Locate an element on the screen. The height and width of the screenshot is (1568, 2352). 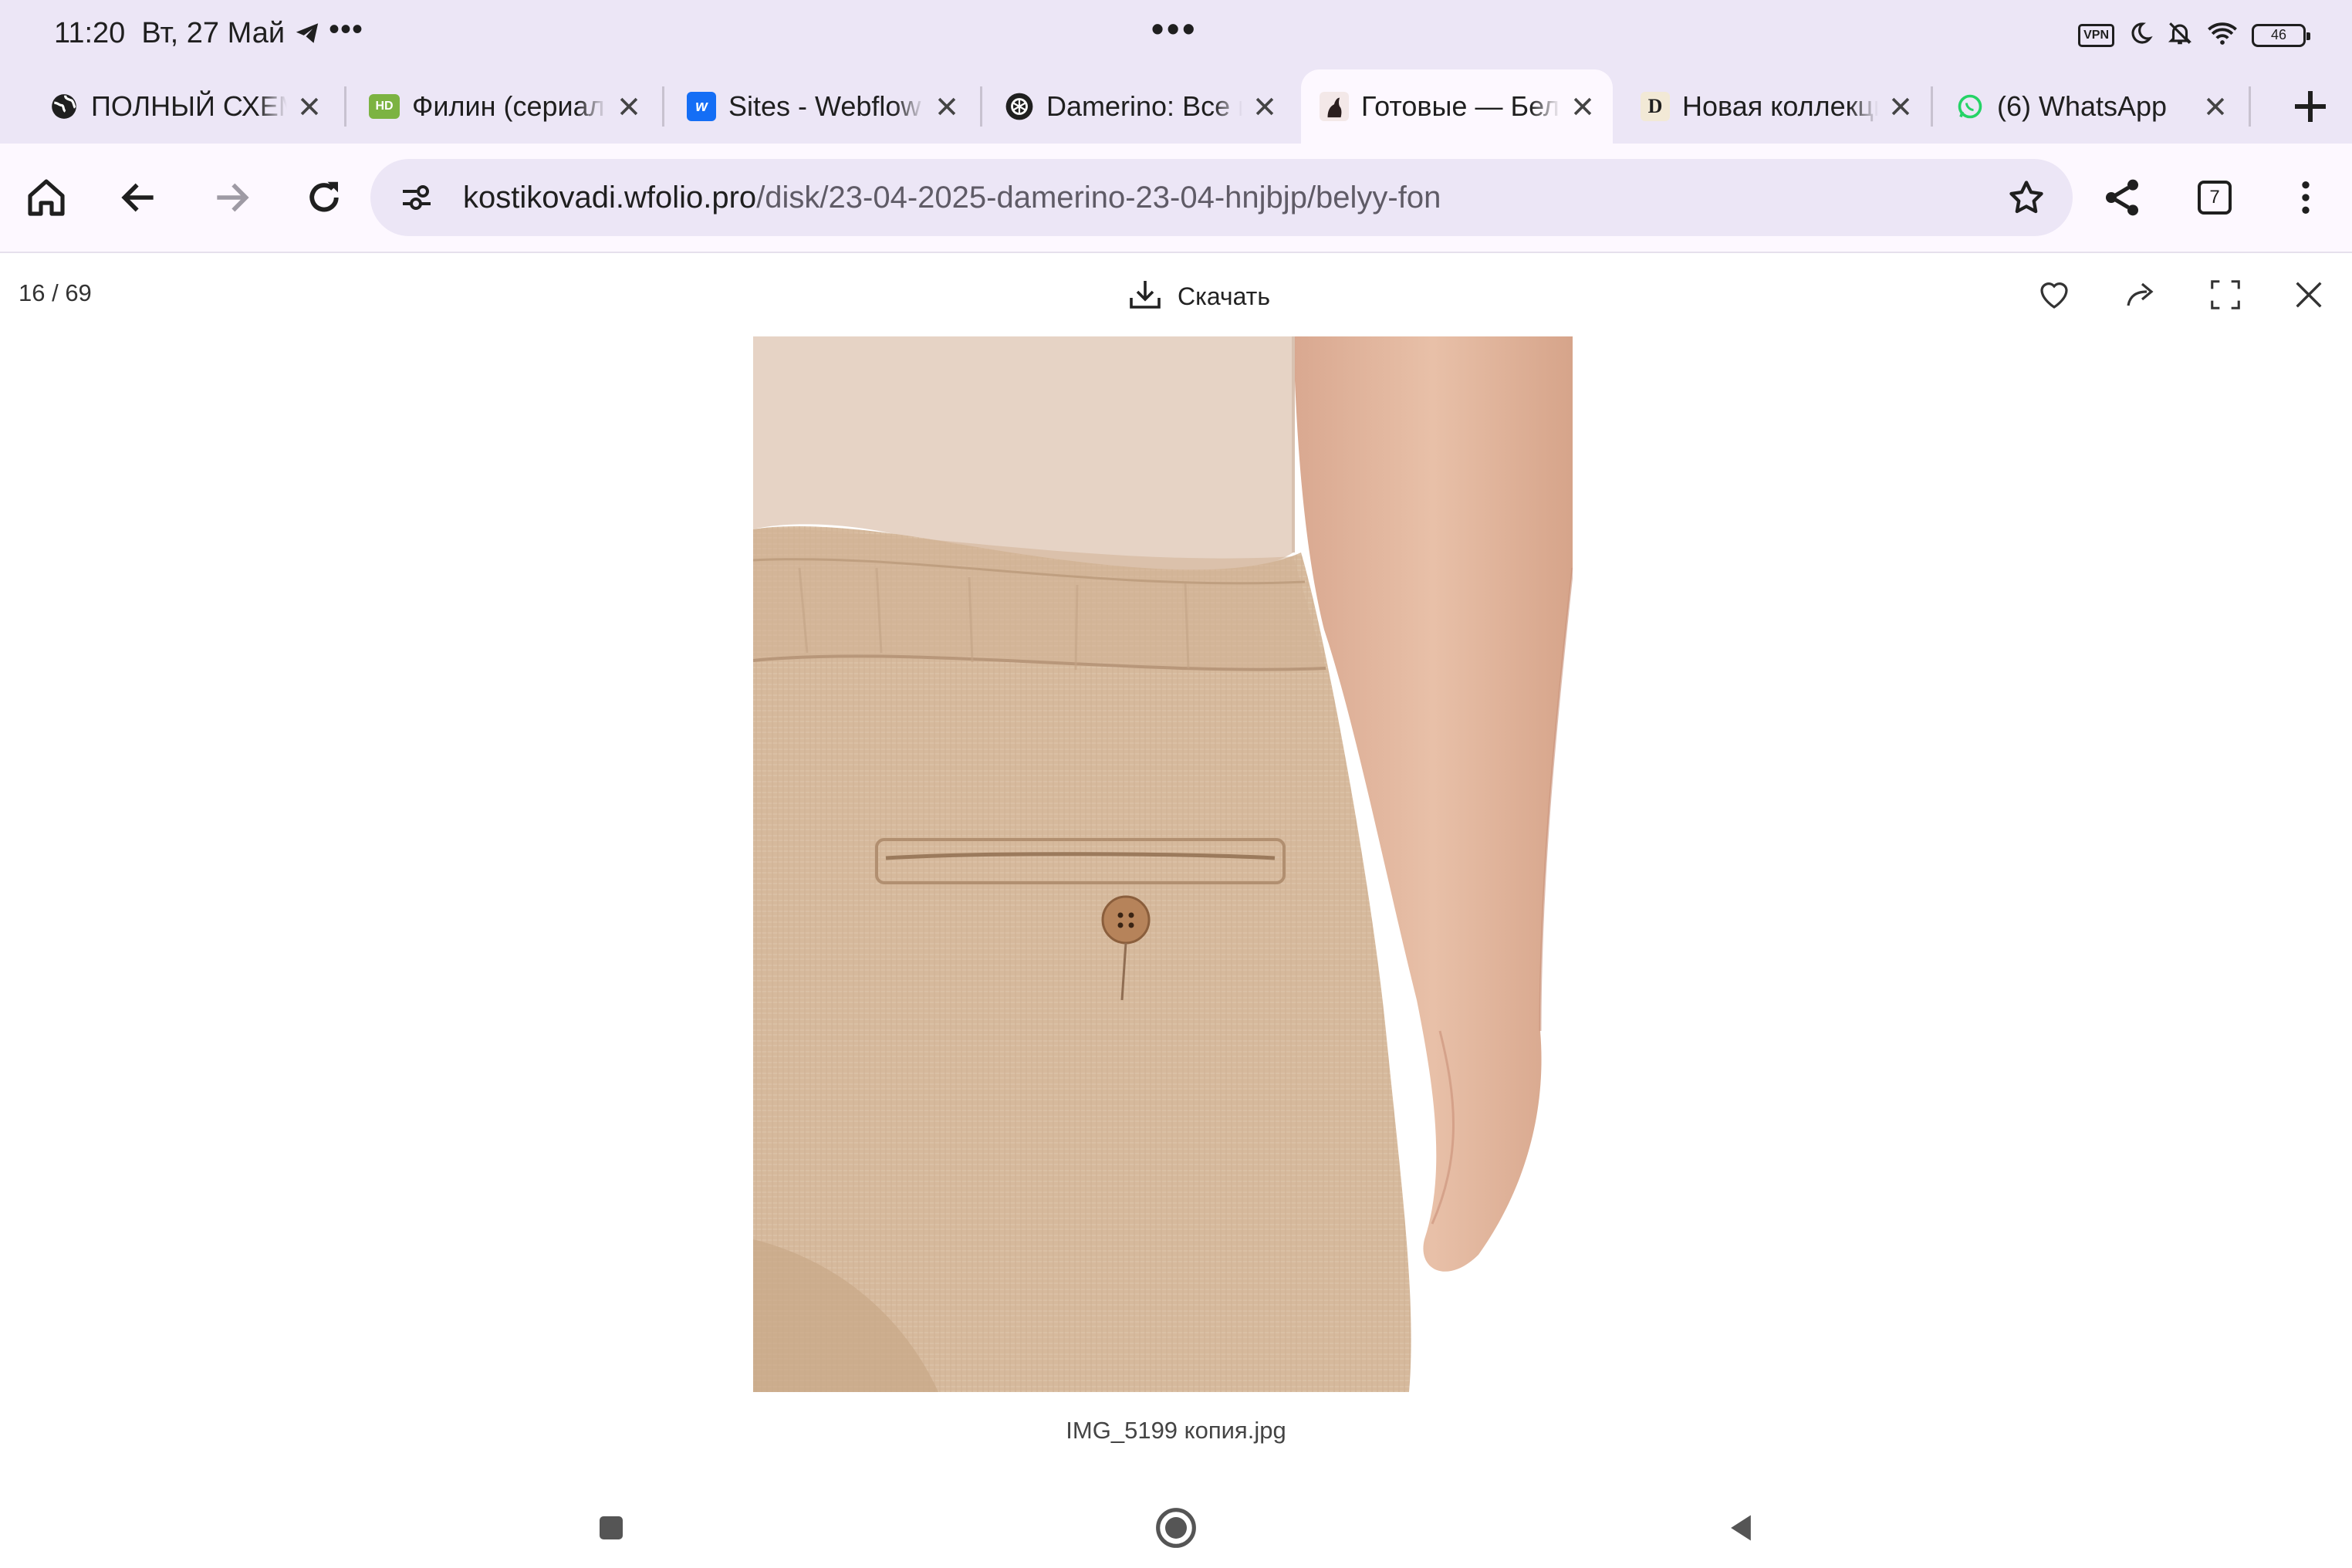
share-button is located at coordinates (2122, 197).